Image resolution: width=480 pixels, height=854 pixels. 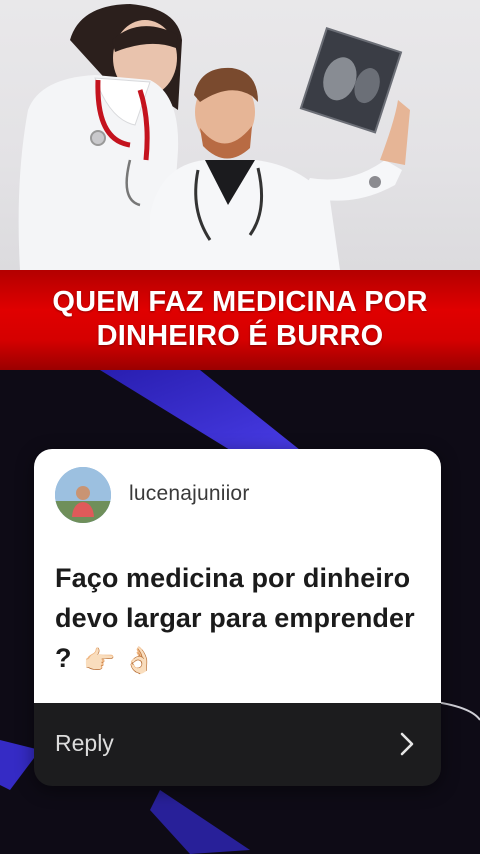 What do you see at coordinates (119, 660) in the screenshot?
I see `emoji-hand-icons: 👉🏻 👌🏻` at bounding box center [119, 660].